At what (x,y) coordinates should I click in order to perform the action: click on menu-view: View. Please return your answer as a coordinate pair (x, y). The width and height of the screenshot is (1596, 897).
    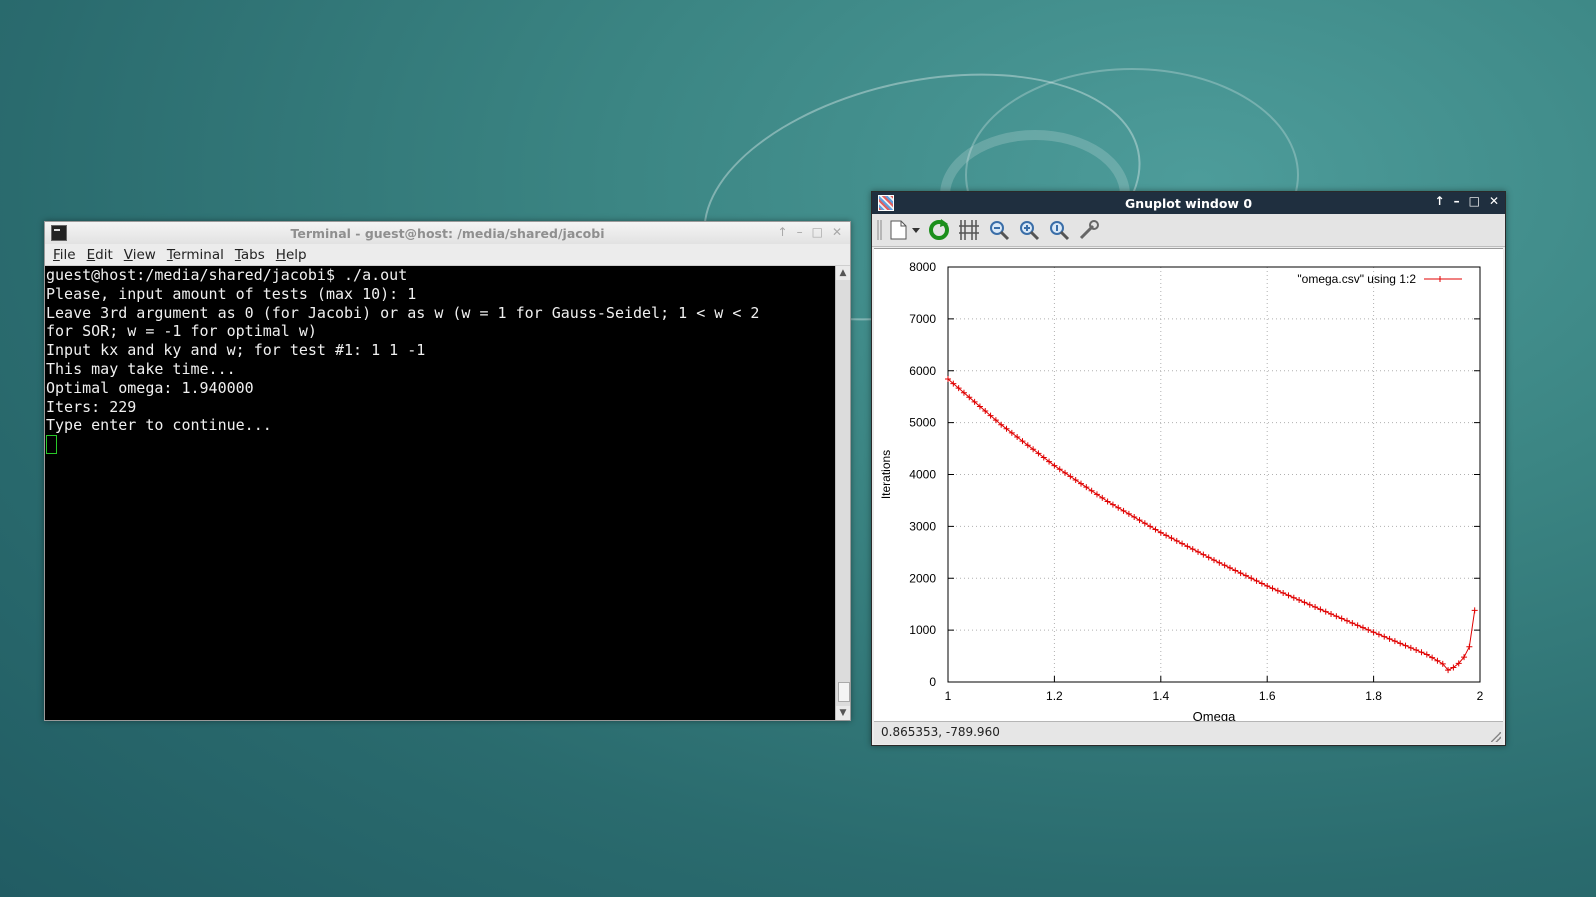
    Looking at the image, I should click on (140, 255).